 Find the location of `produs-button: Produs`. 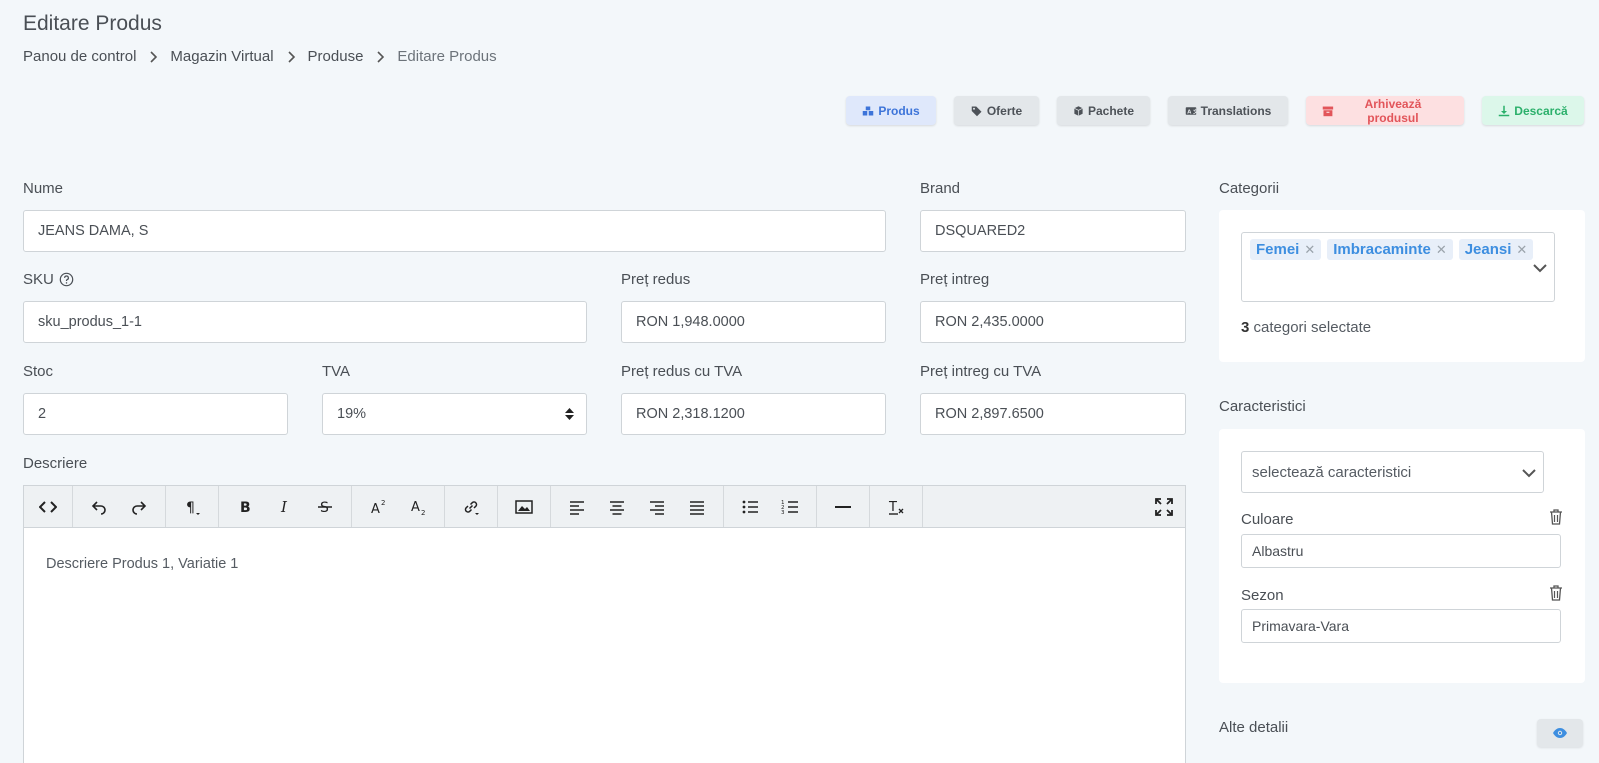

produs-button: Produs is located at coordinates (891, 110).